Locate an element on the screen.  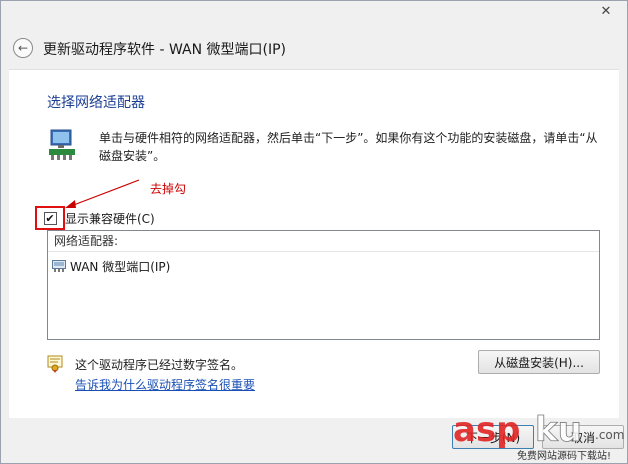
network-adapter-icon is located at coordinates (59, 266).